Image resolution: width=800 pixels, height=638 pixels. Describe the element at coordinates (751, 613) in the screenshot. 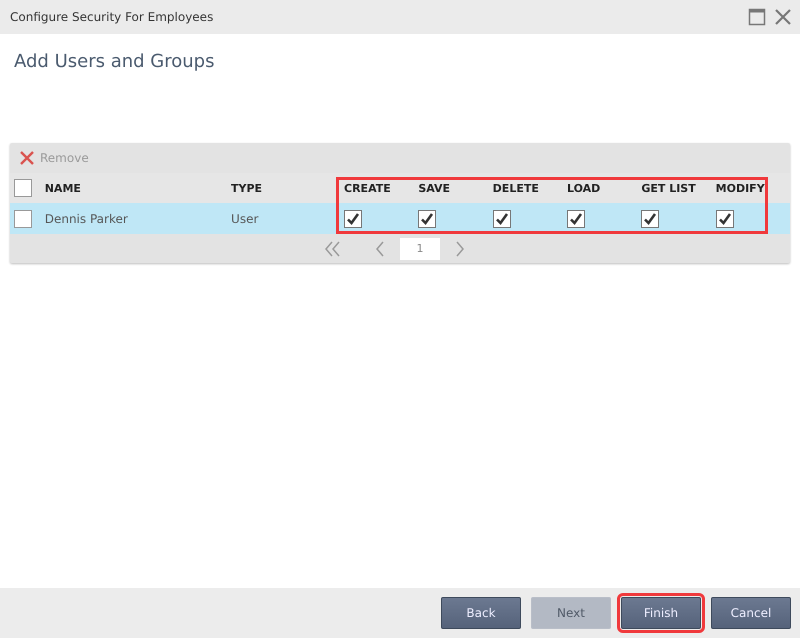

I see `dialog-button: Cancel` at that location.